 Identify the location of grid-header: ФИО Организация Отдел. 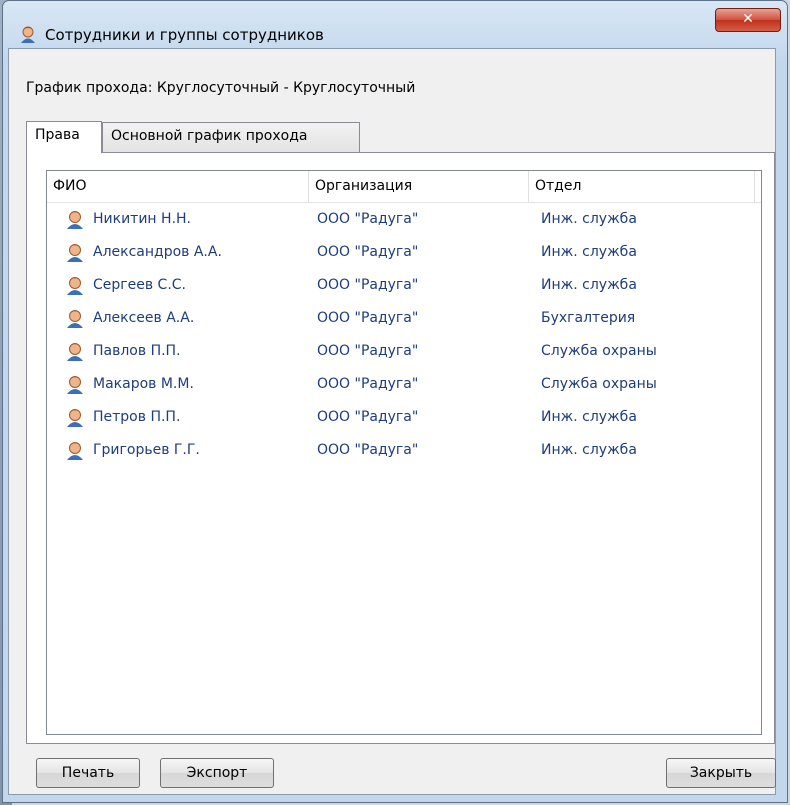
(404, 187).